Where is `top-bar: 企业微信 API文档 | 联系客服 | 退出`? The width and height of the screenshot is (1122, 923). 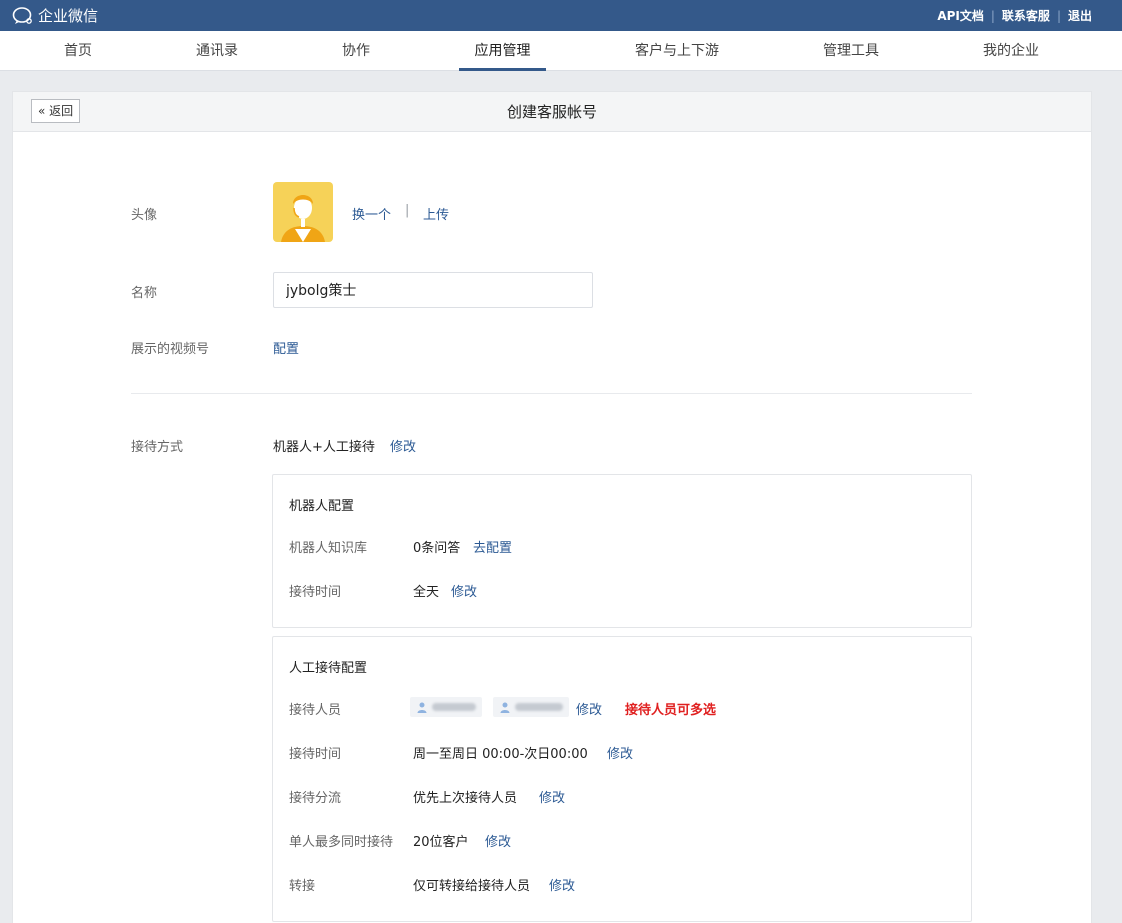
top-bar: 企业微信 API文档 | 联系客服 | 退出 is located at coordinates (561, 15).